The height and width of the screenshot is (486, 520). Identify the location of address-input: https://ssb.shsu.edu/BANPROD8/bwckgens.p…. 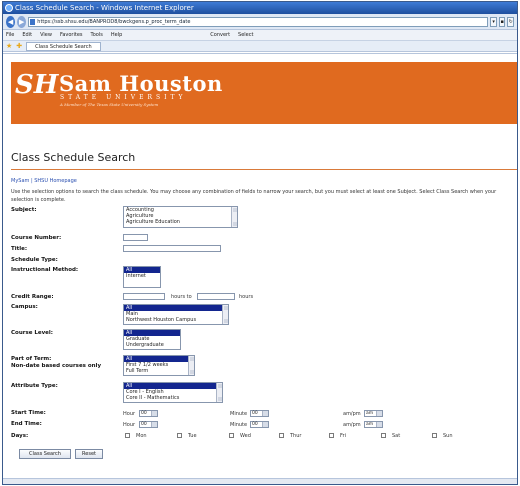
(258, 21).